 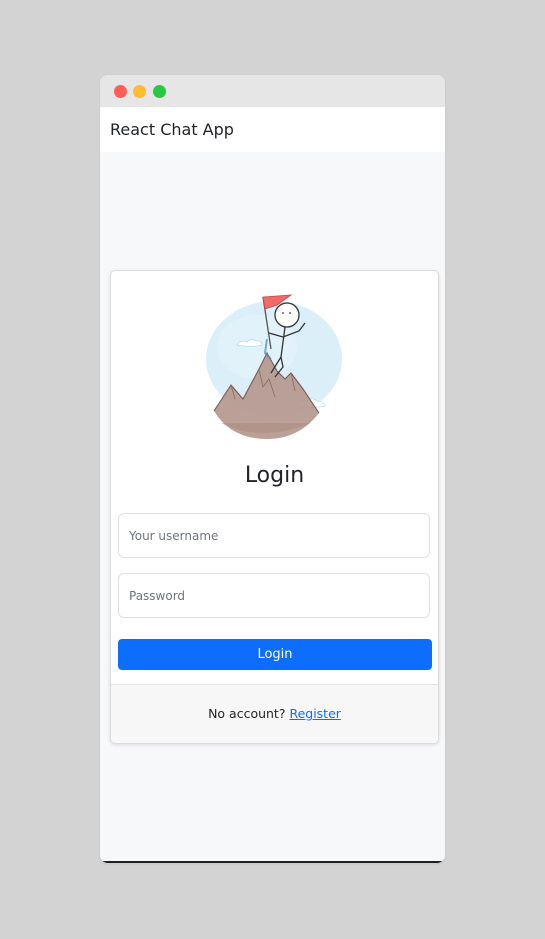 What do you see at coordinates (120, 91) in the screenshot?
I see `close-window-button` at bounding box center [120, 91].